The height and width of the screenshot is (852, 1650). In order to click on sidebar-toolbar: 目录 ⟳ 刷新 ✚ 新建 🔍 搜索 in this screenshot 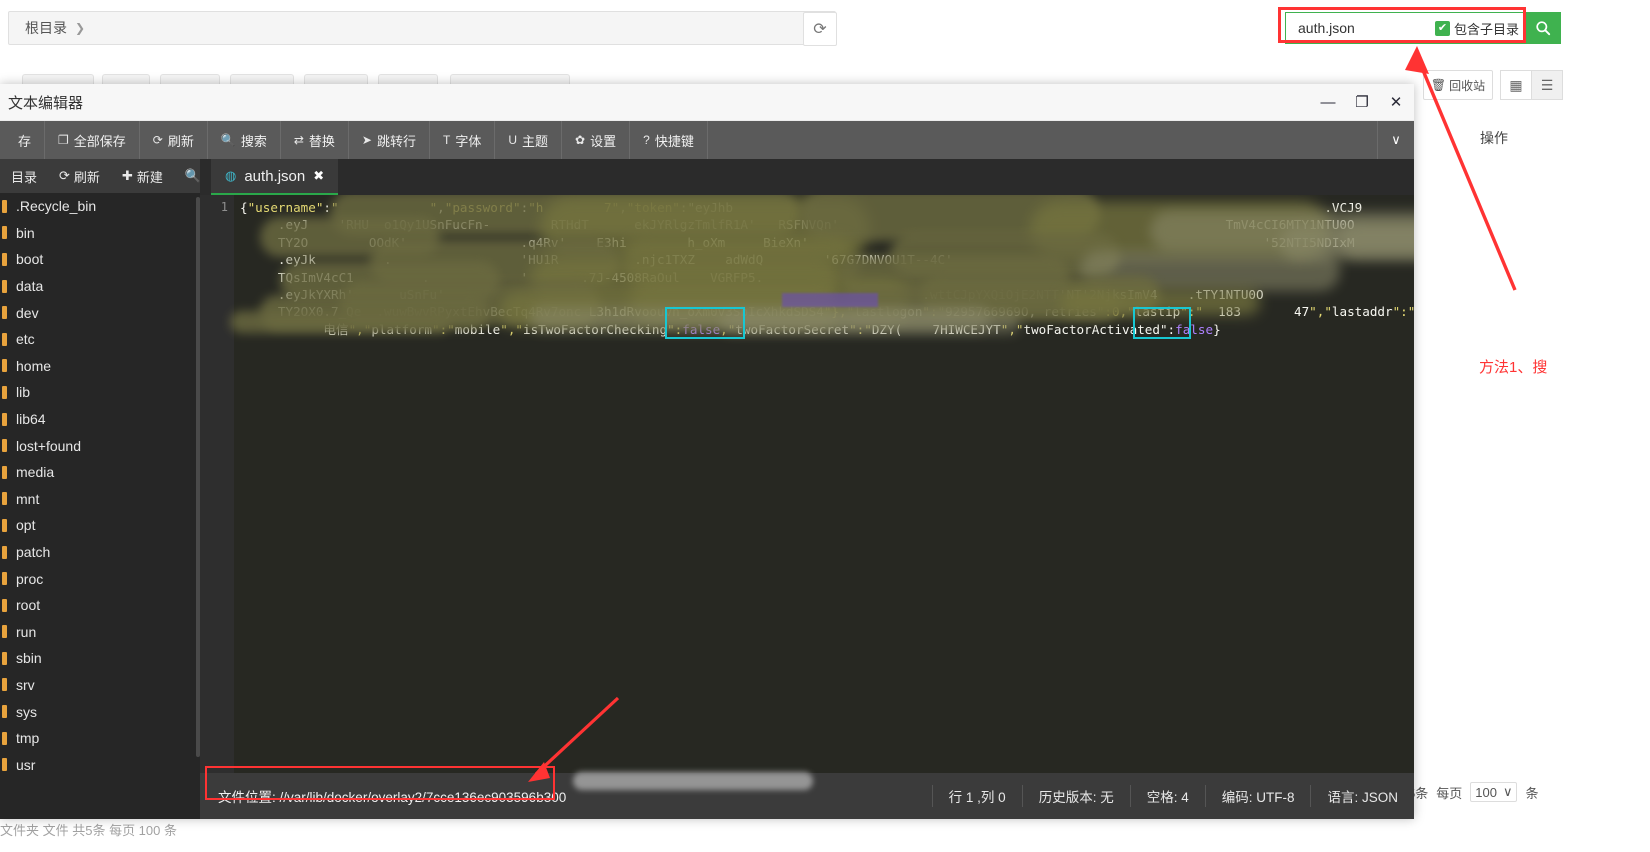, I will do `click(115, 176)`.